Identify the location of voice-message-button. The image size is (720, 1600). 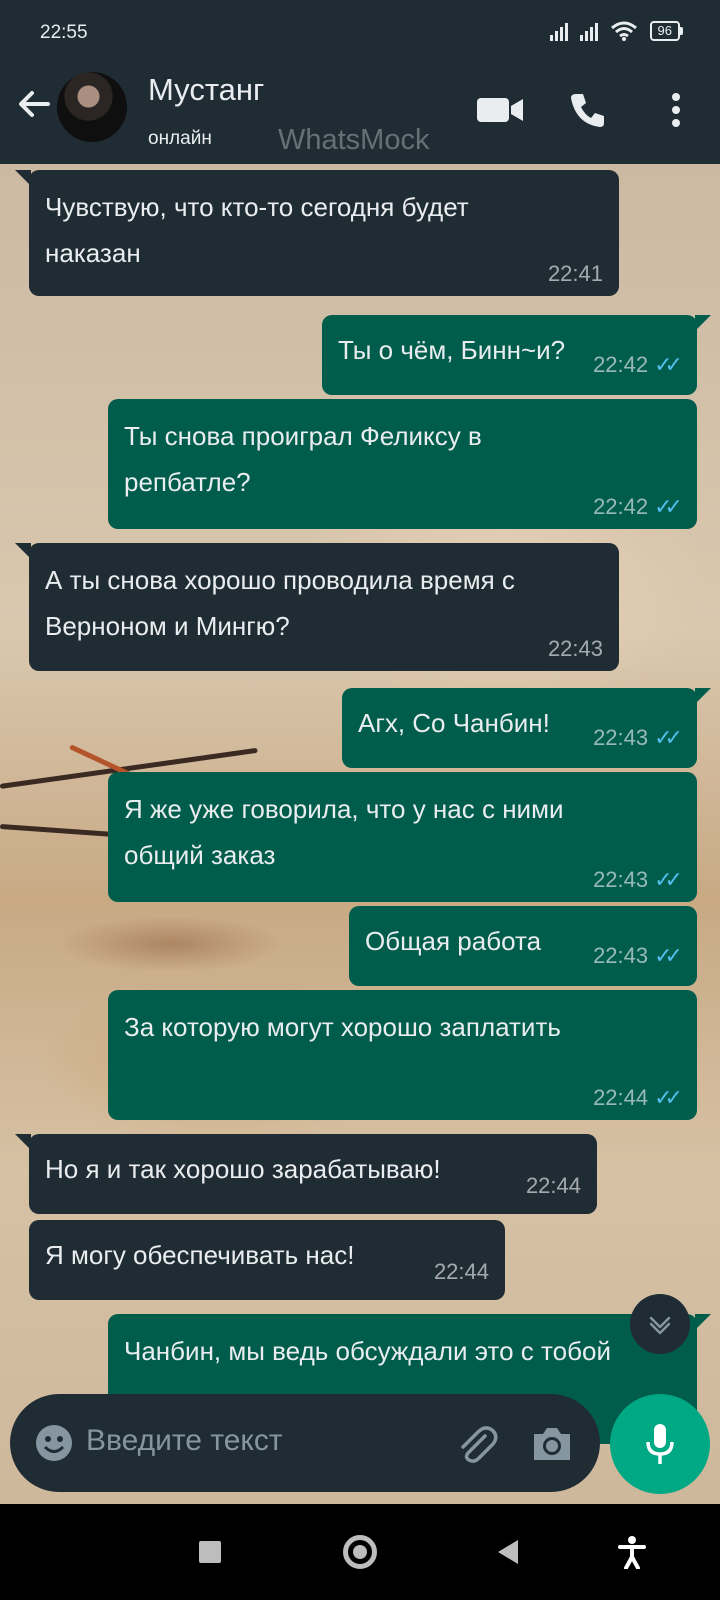
(660, 1444).